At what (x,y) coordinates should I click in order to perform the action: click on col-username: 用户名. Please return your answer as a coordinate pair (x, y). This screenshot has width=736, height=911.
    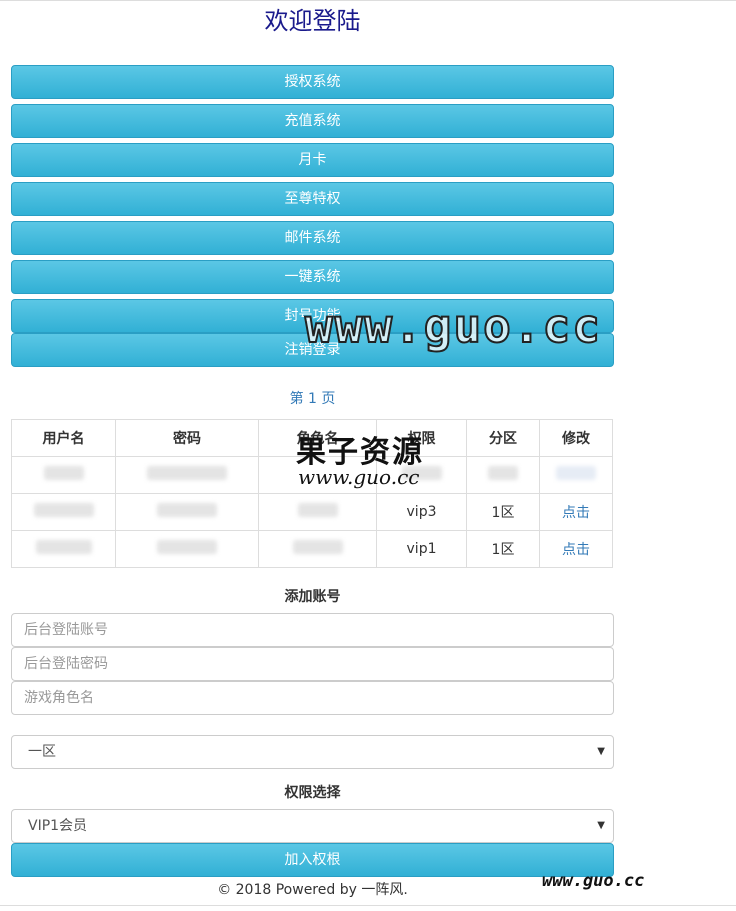
    Looking at the image, I should click on (63, 438).